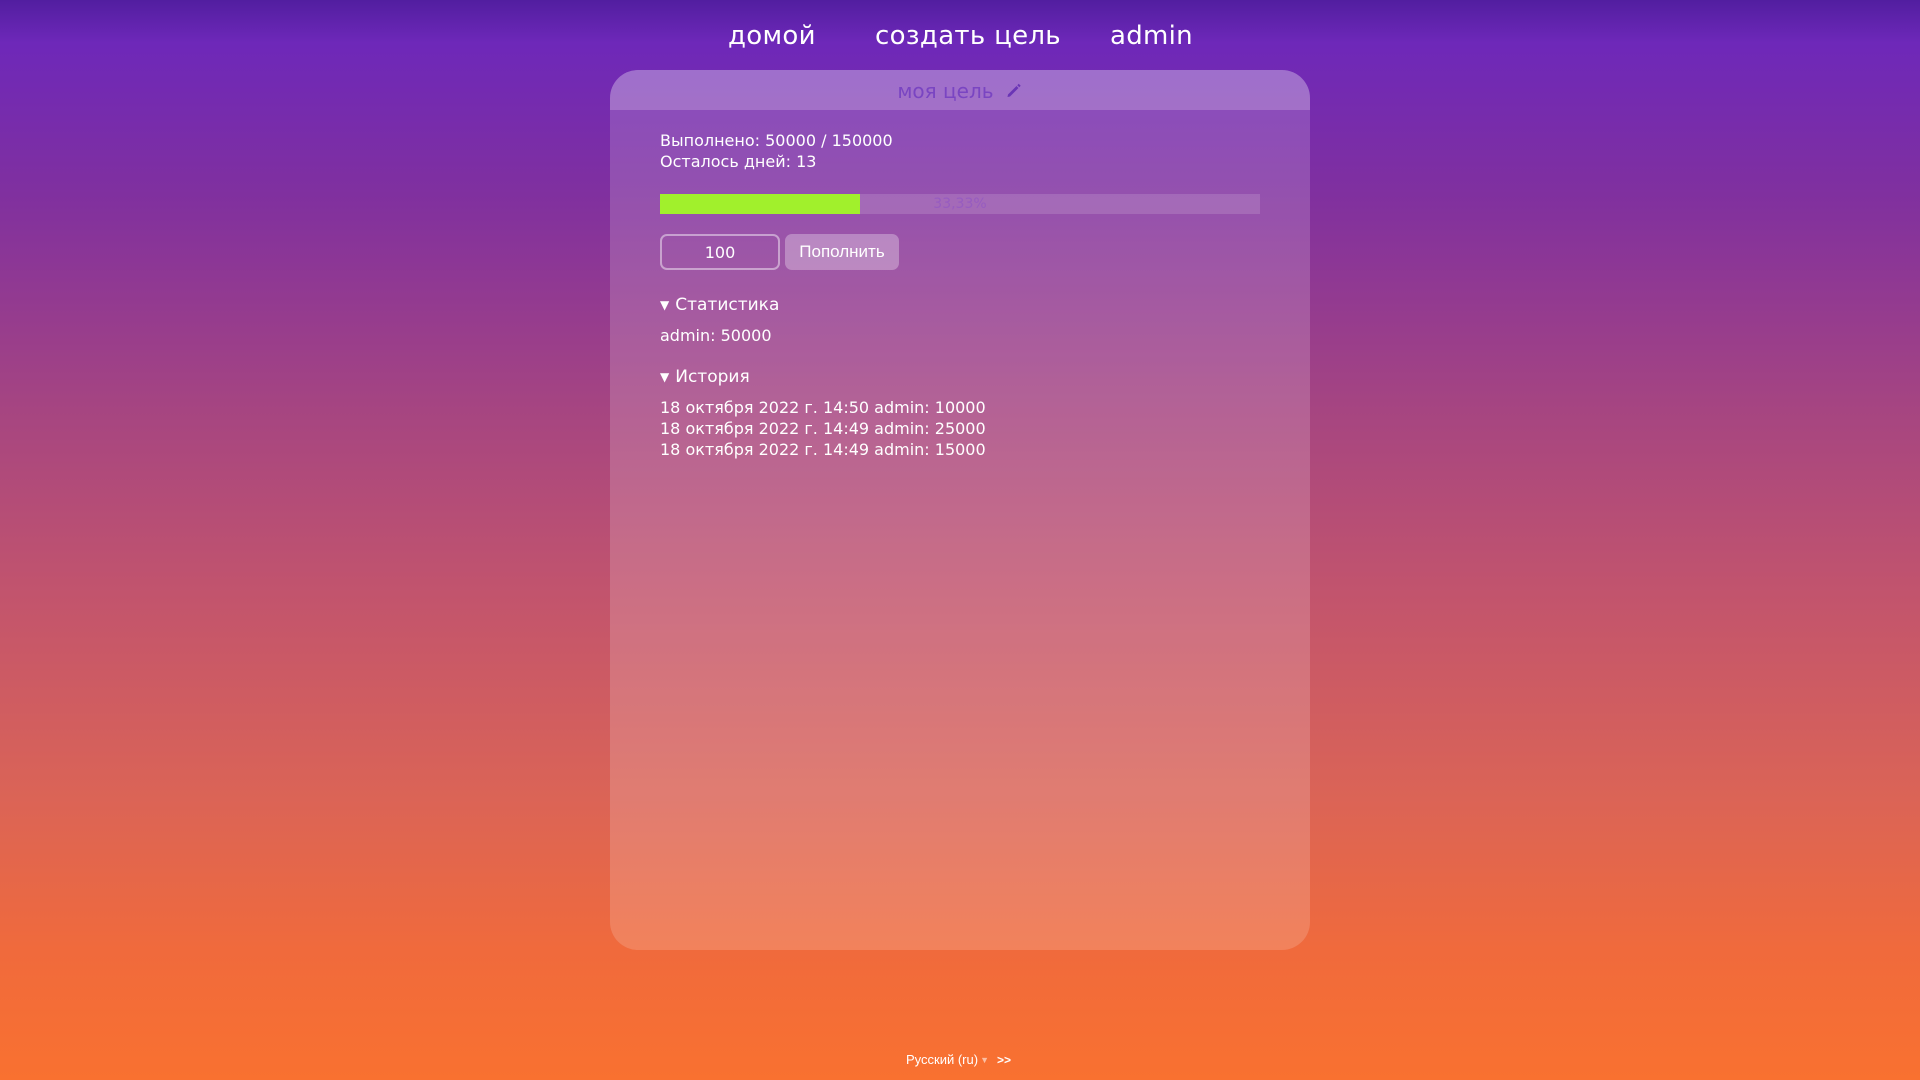  What do you see at coordinates (823, 407) in the screenshot?
I see `history-item: 18 октября 2022 г. 14:50 admin: 10000` at bounding box center [823, 407].